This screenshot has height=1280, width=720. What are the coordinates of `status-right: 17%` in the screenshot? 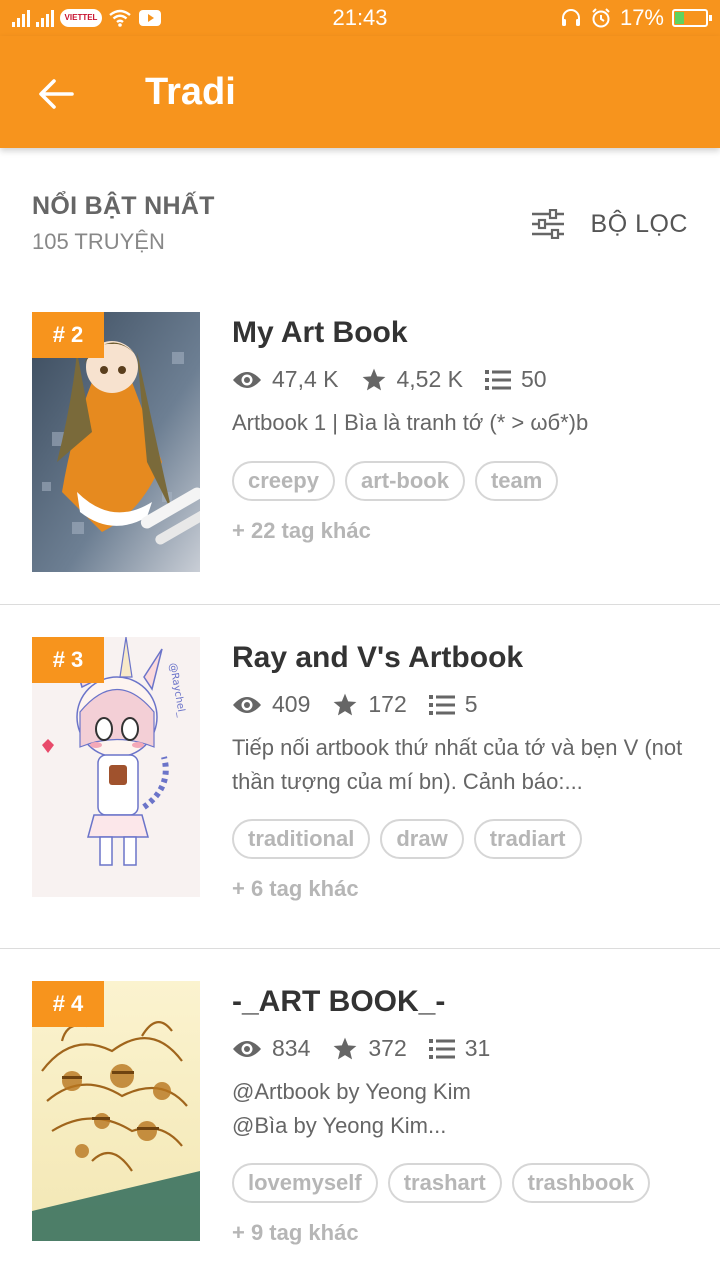 It's located at (636, 17).